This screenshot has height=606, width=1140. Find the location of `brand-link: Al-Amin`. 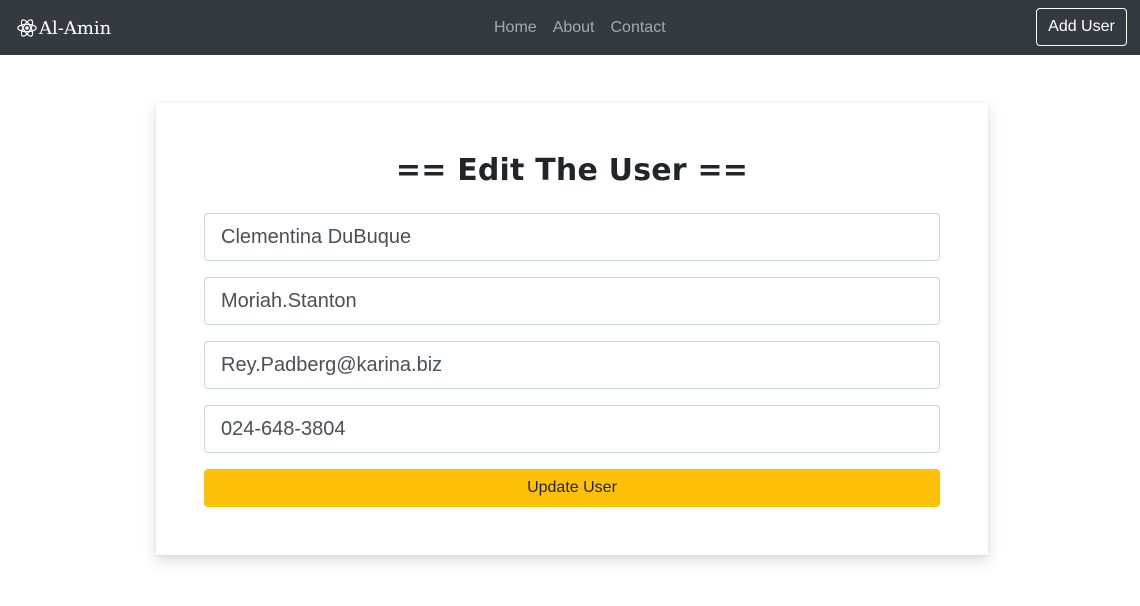

brand-link: Al-Amin is located at coordinates (63, 28).